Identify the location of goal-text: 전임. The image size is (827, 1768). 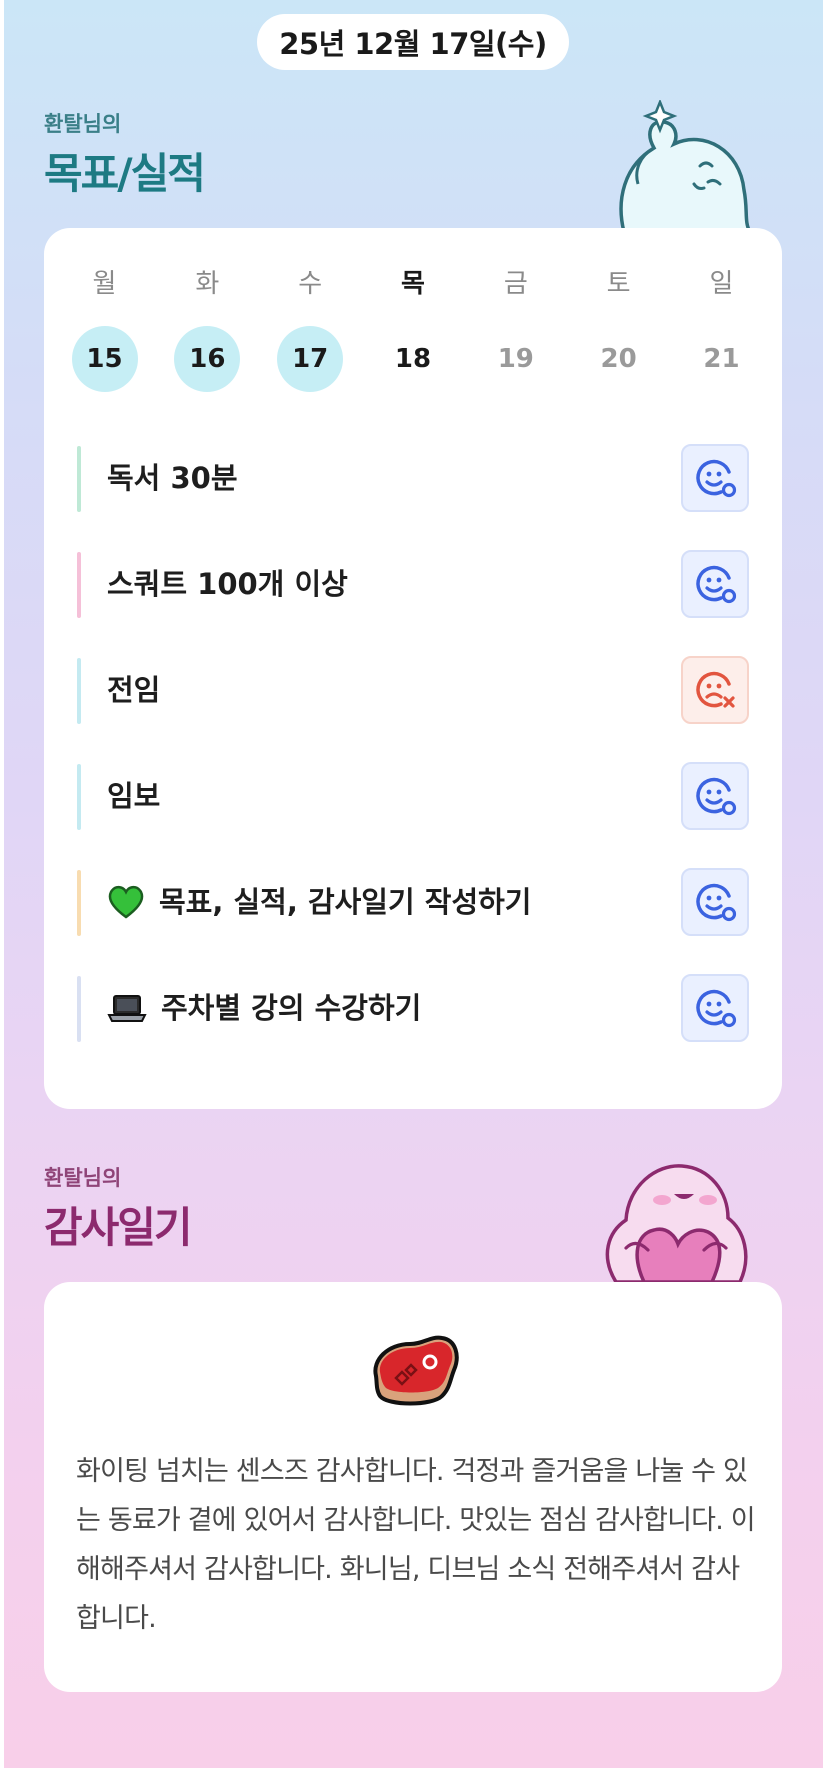
(134, 690).